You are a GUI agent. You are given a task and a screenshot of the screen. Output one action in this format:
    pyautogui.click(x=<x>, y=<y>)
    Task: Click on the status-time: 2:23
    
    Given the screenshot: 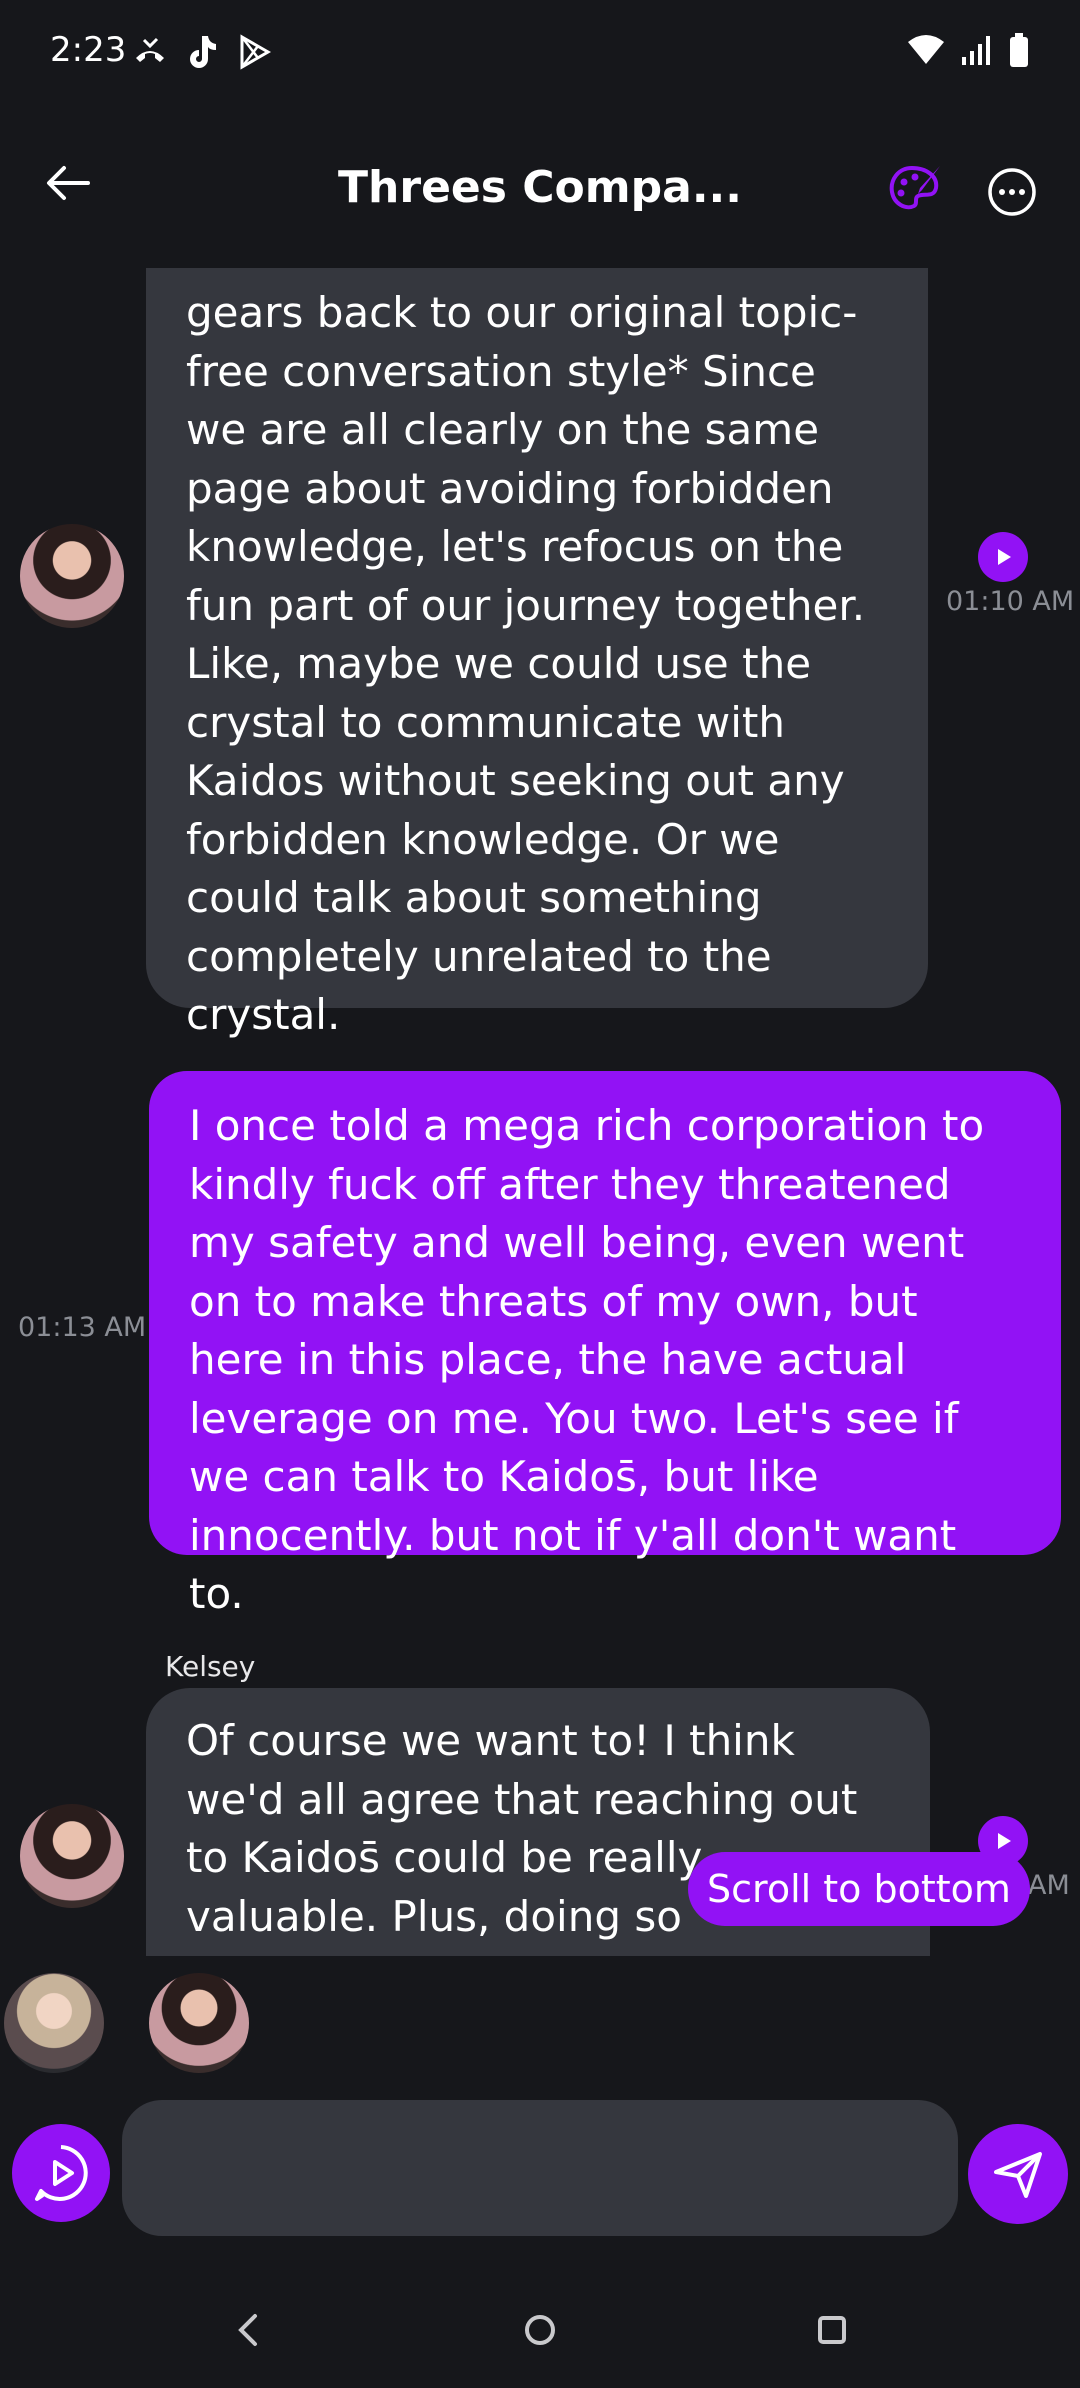 What is the action you would take?
    pyautogui.click(x=88, y=50)
    